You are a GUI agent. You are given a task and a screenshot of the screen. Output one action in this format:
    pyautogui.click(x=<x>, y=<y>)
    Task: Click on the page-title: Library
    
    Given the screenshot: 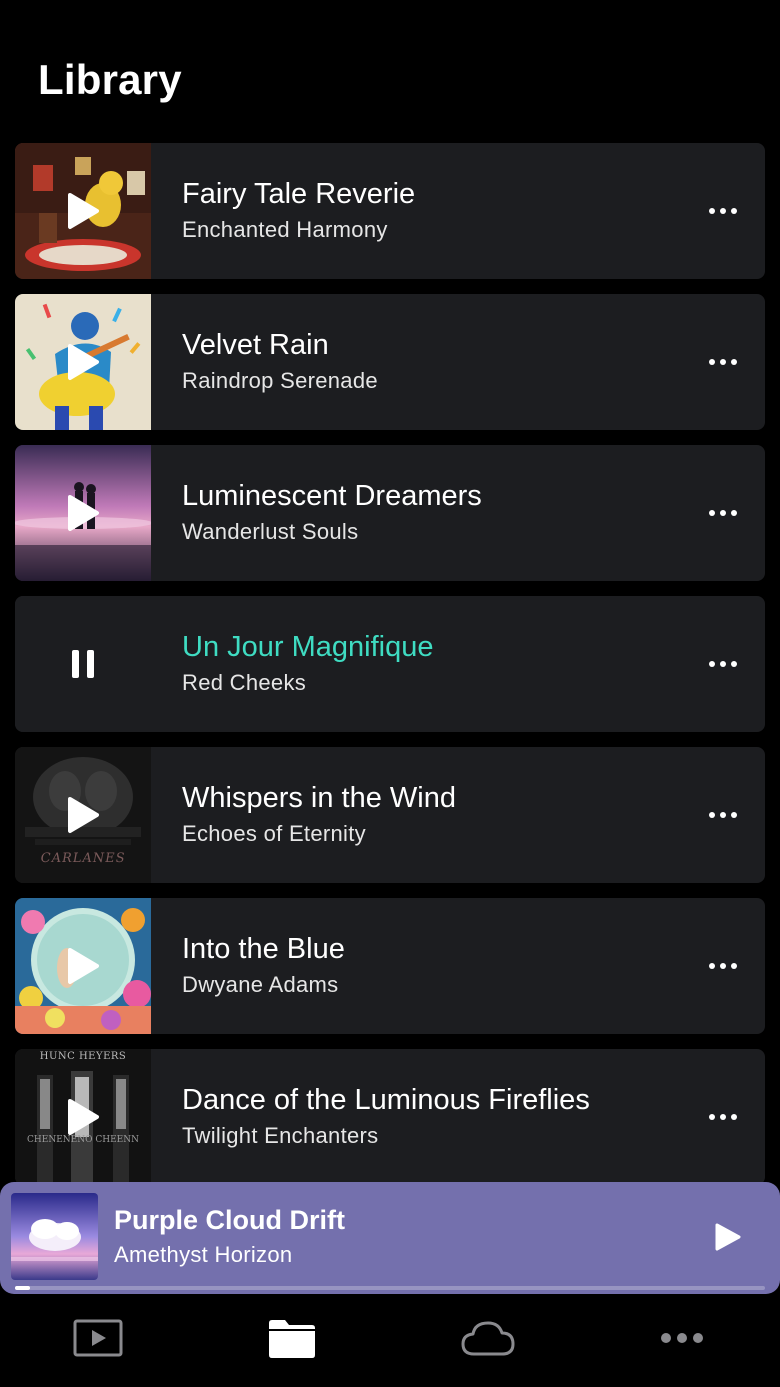 What is the action you would take?
    pyautogui.click(x=110, y=79)
    